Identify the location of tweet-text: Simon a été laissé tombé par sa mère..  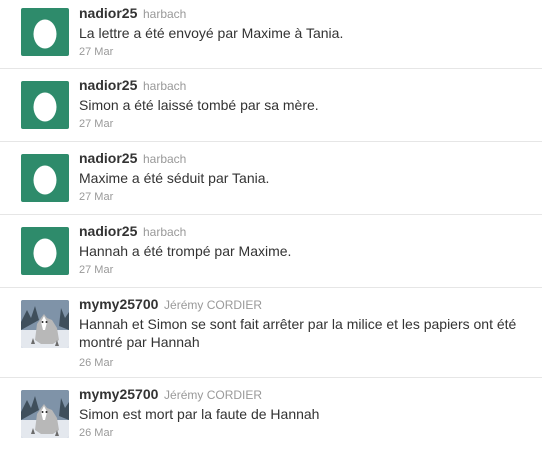
(199, 105).